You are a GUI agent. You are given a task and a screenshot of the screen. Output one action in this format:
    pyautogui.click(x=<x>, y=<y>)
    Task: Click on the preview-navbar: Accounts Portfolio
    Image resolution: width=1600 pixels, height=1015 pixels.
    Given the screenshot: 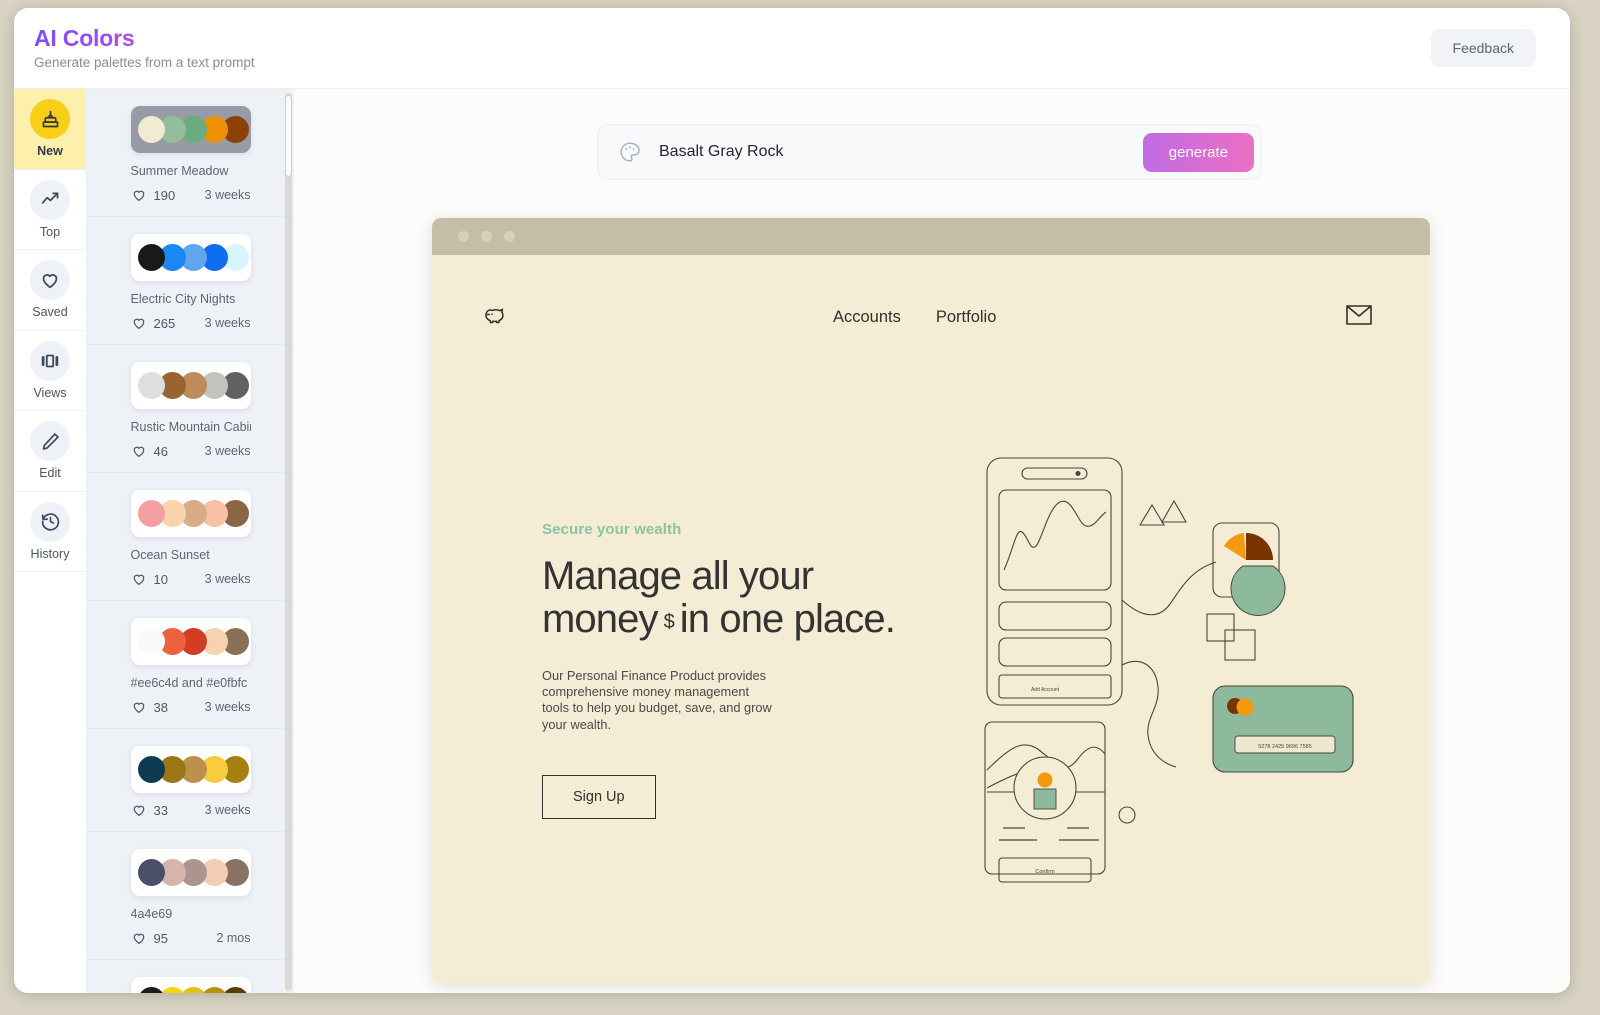 What is the action you would take?
    pyautogui.click(x=931, y=293)
    